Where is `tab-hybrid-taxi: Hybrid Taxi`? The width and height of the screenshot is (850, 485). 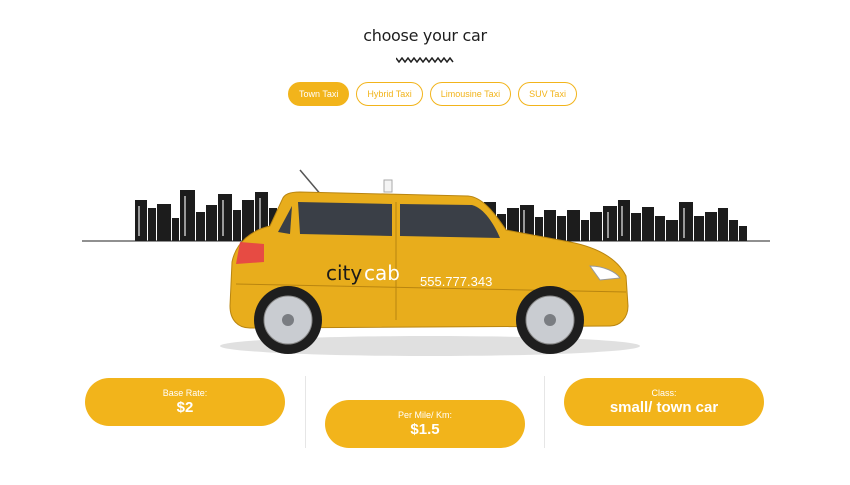
tab-hybrid-taxi: Hybrid Taxi is located at coordinates (389, 94).